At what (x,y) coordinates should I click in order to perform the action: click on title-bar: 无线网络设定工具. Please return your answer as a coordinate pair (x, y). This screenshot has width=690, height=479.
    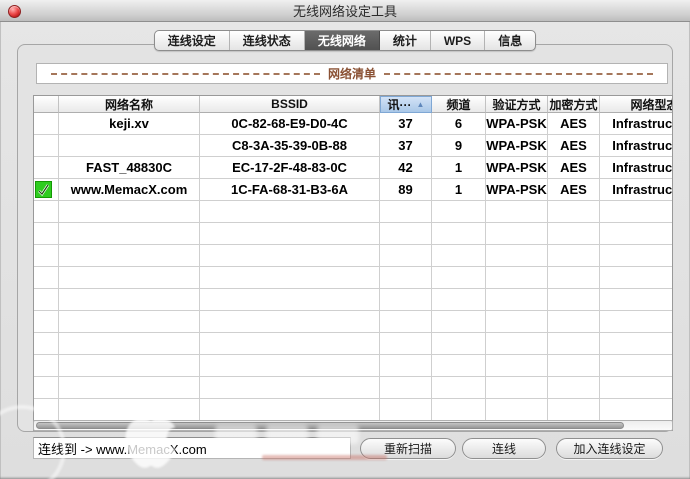
    Looking at the image, I should click on (345, 11).